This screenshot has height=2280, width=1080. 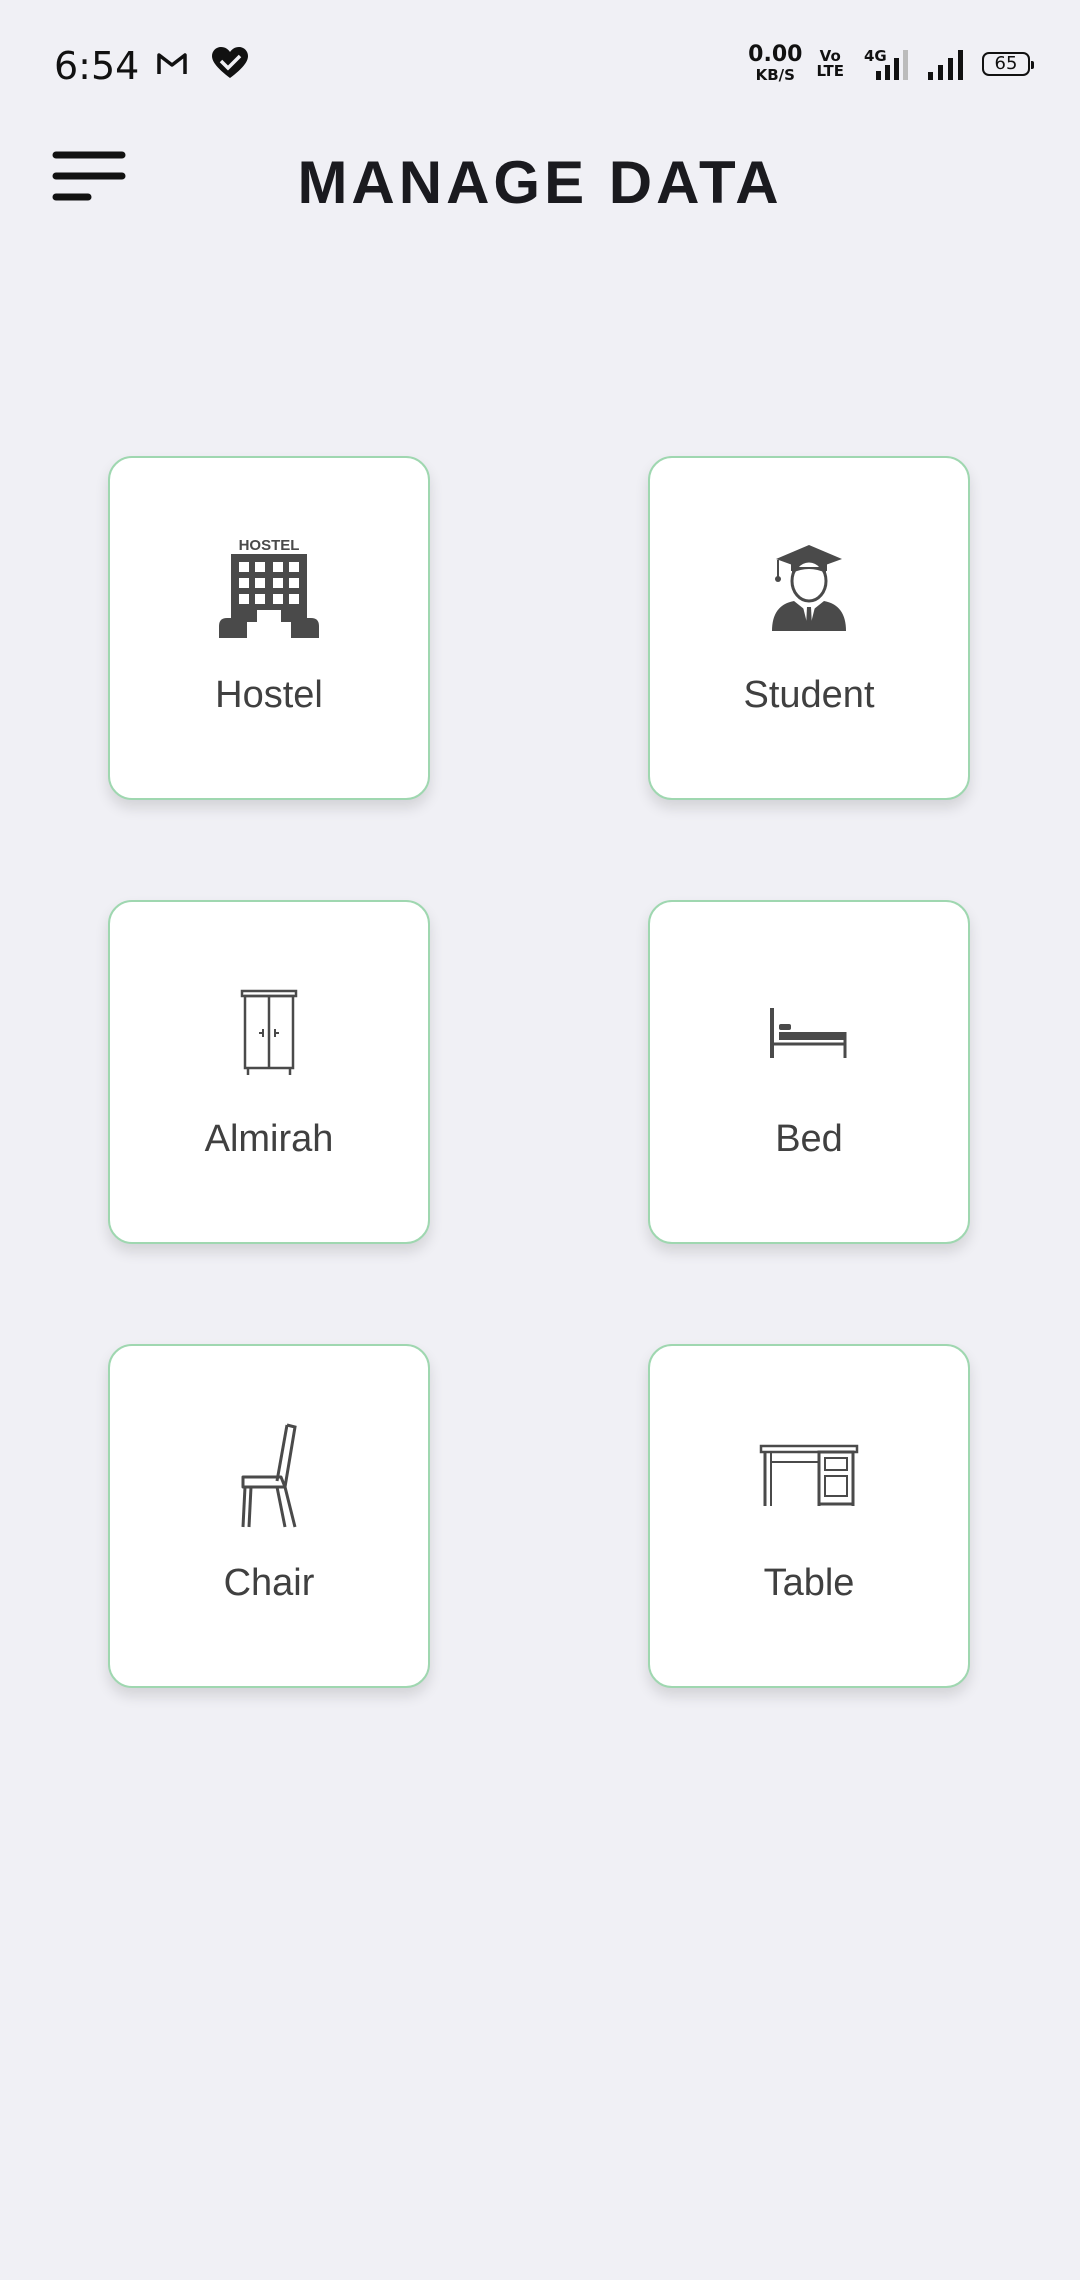 I want to click on battery-level: 65, so click(x=1006, y=63).